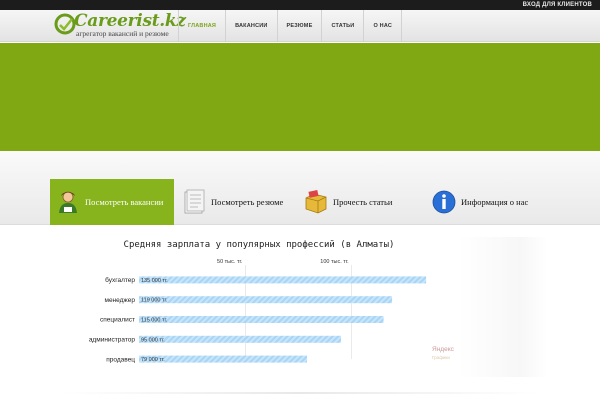  I want to click on value-label: 115 000 тг., so click(154, 321).